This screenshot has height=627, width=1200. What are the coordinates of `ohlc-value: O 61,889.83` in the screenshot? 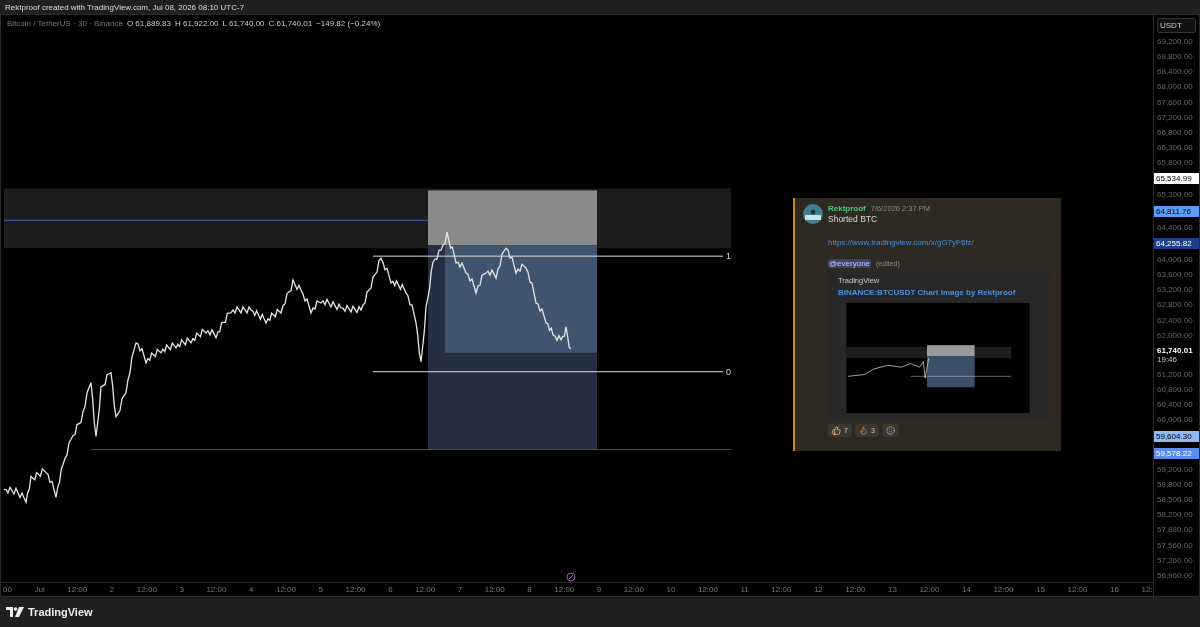 It's located at (148, 23).